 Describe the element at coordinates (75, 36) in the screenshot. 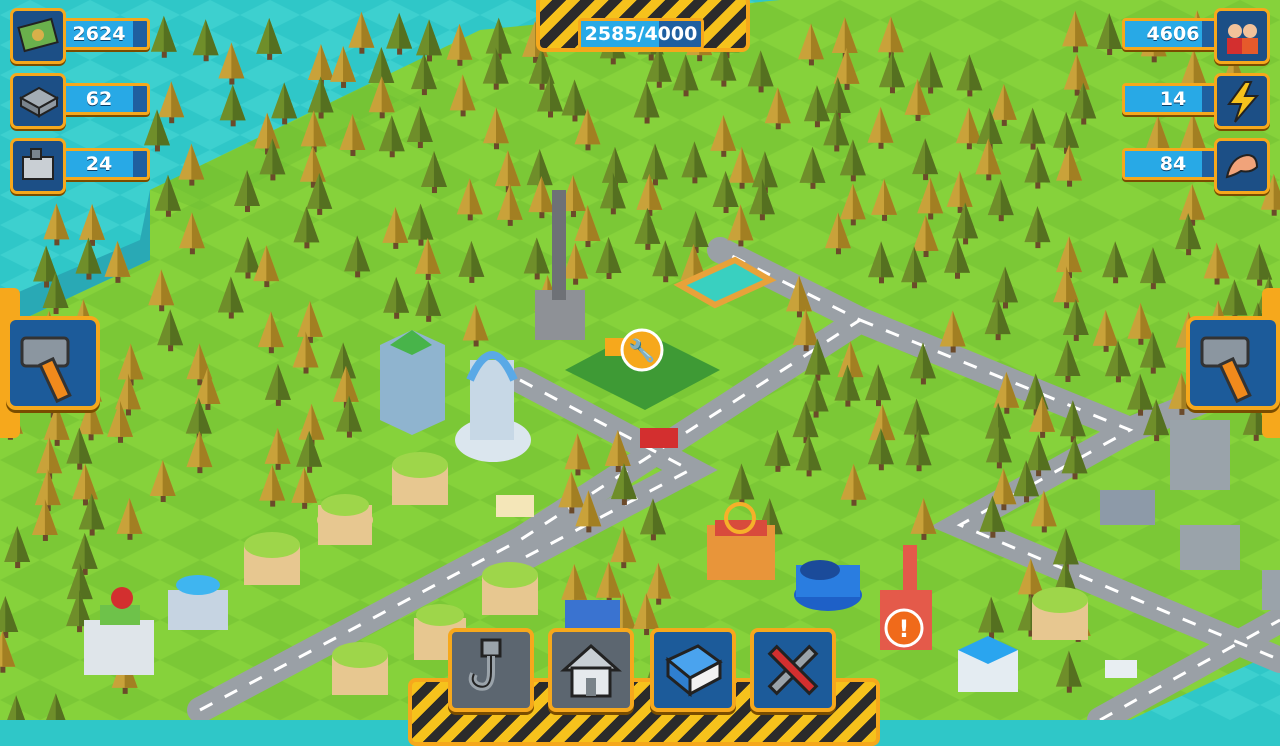

I see `money-resource: 2624` at that location.